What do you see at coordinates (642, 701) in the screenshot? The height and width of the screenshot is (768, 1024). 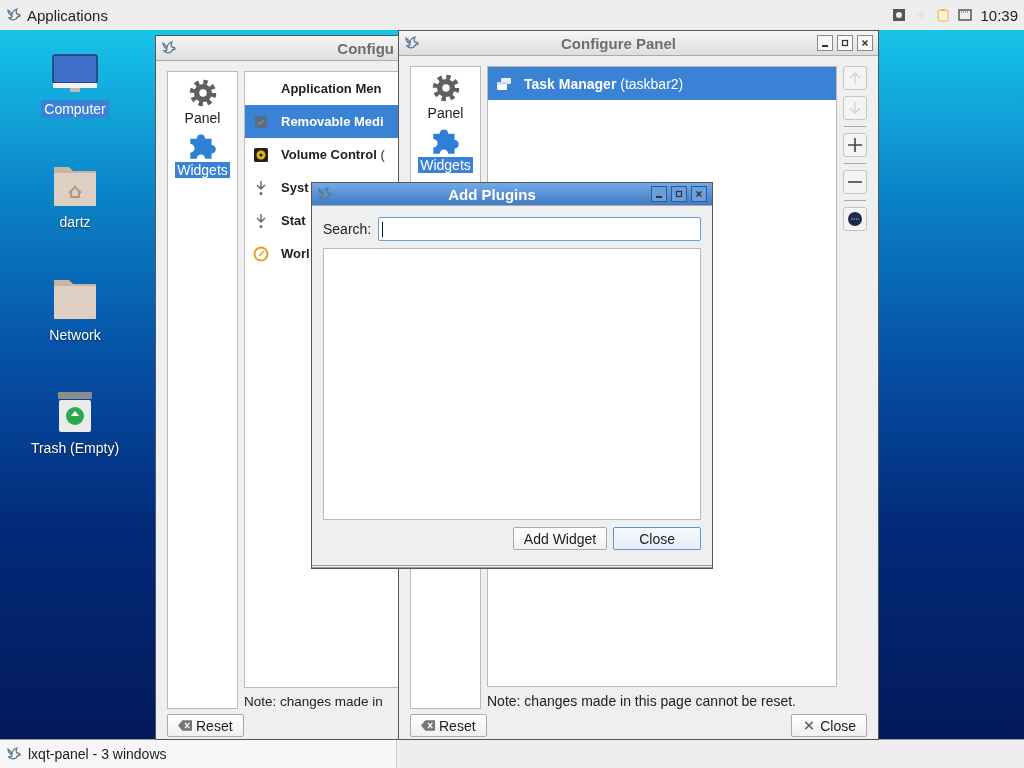 I see `note-text: Note: changes made in this page cannot be reset.` at bounding box center [642, 701].